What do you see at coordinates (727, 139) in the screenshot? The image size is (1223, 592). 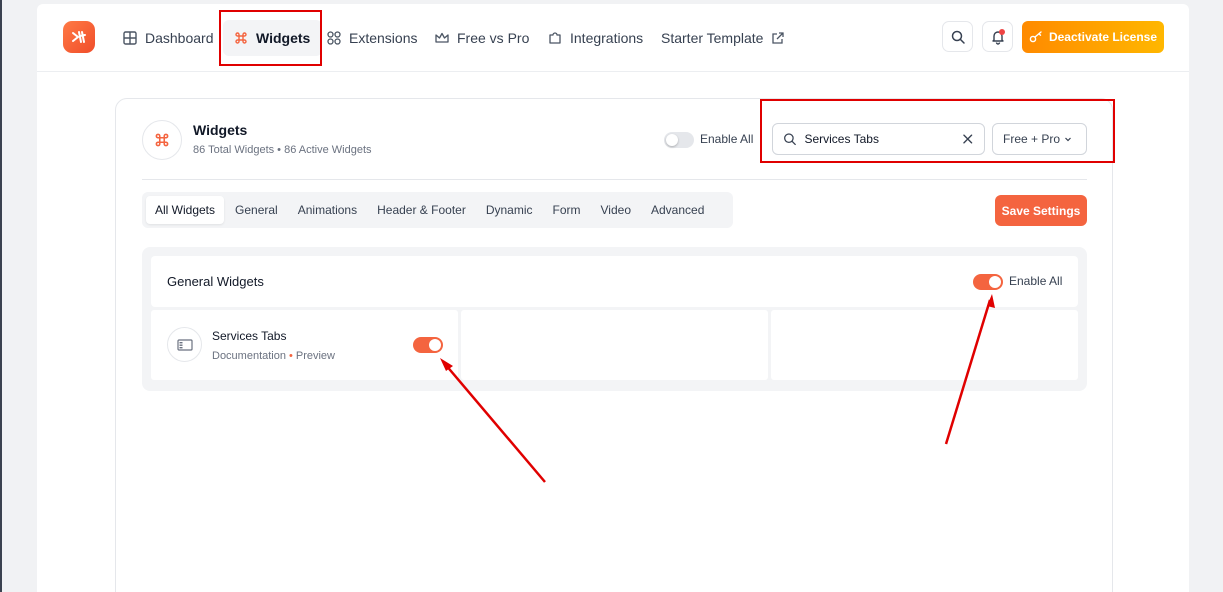 I see `enable-all-label: Enable All` at bounding box center [727, 139].